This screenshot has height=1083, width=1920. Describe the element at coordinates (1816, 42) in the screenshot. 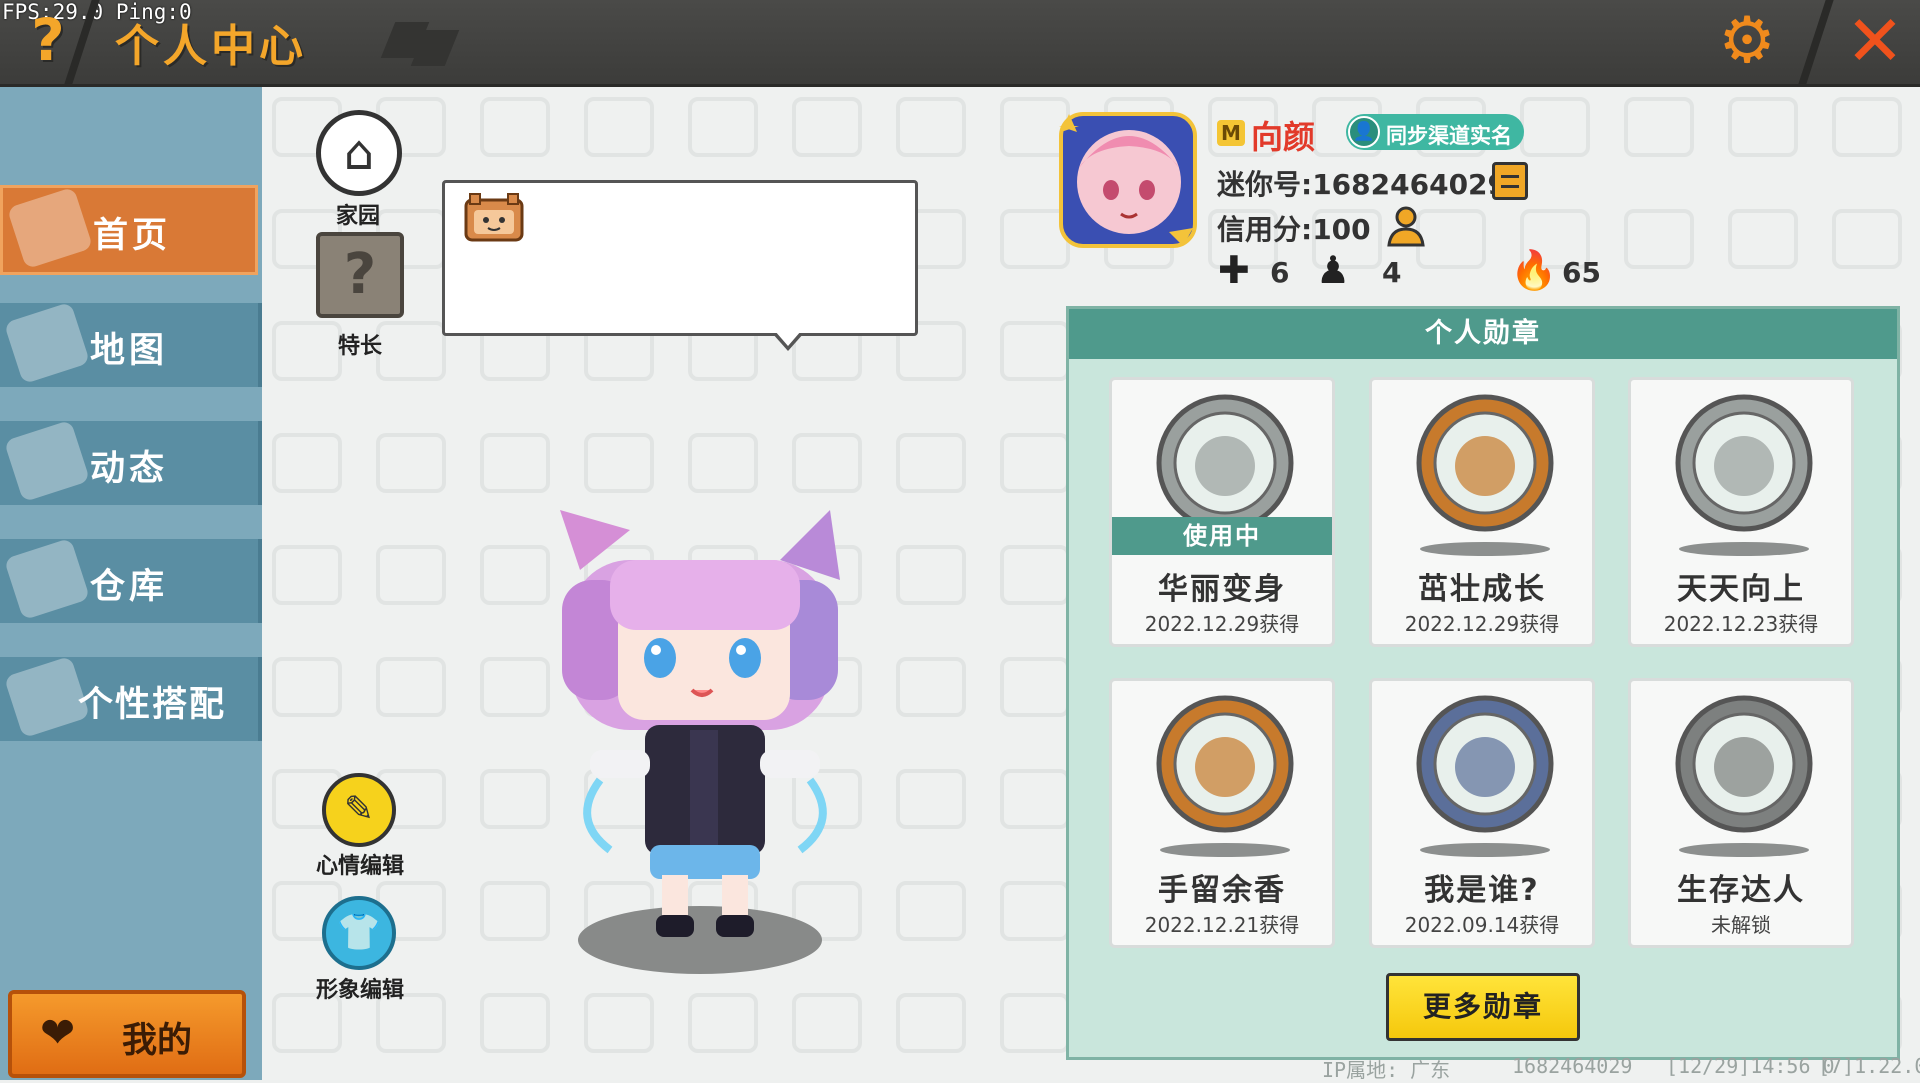

I see `header-divider` at that location.